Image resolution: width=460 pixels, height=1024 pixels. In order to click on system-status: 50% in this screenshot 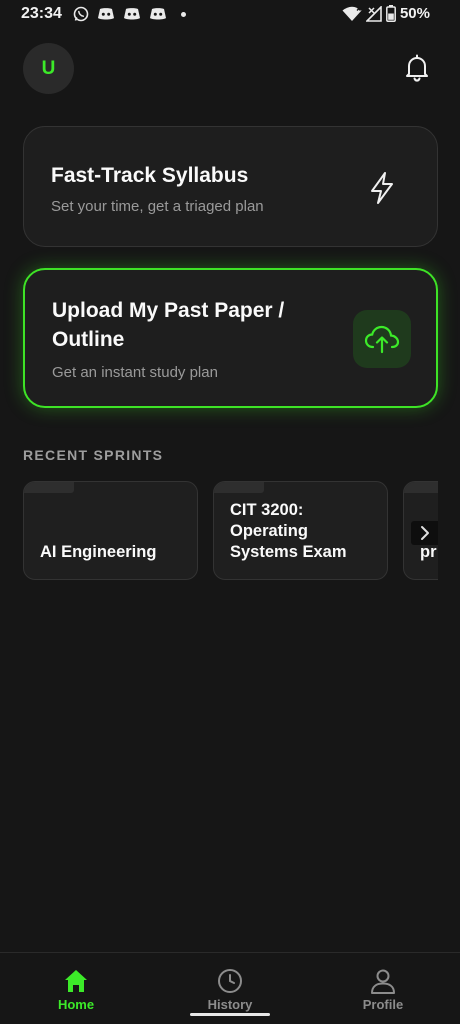, I will do `click(386, 13)`.